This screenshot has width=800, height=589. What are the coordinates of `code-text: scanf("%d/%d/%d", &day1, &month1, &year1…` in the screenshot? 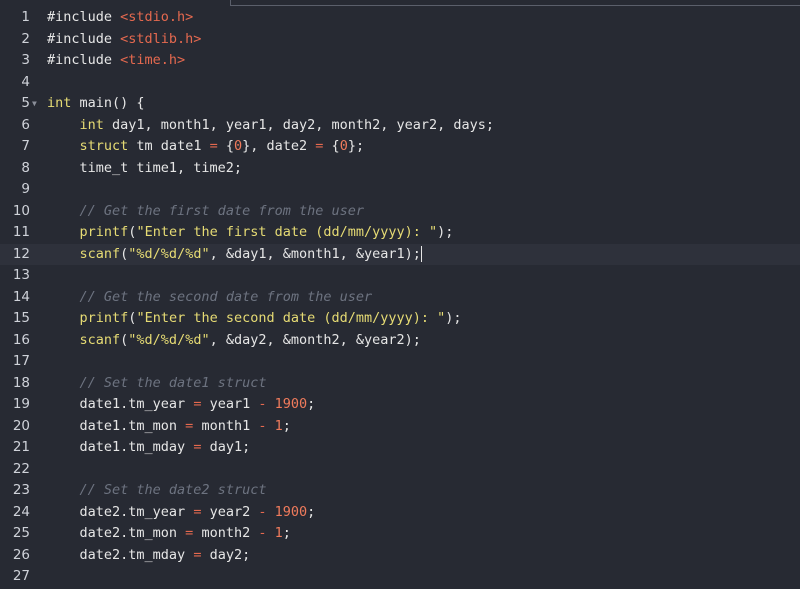 It's located at (234, 255).